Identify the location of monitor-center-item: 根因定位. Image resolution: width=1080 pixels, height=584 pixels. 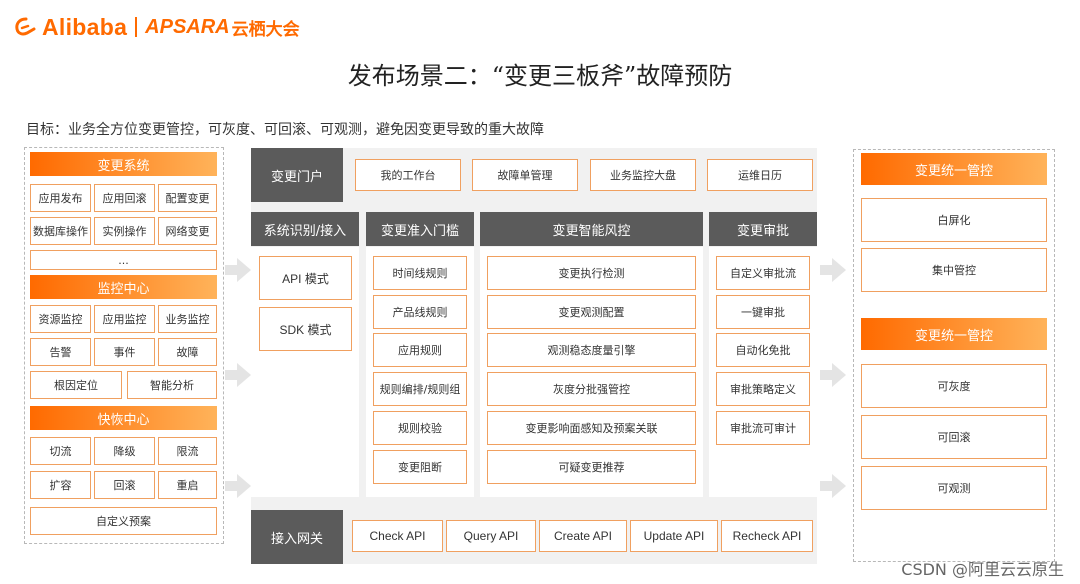
(76, 385).